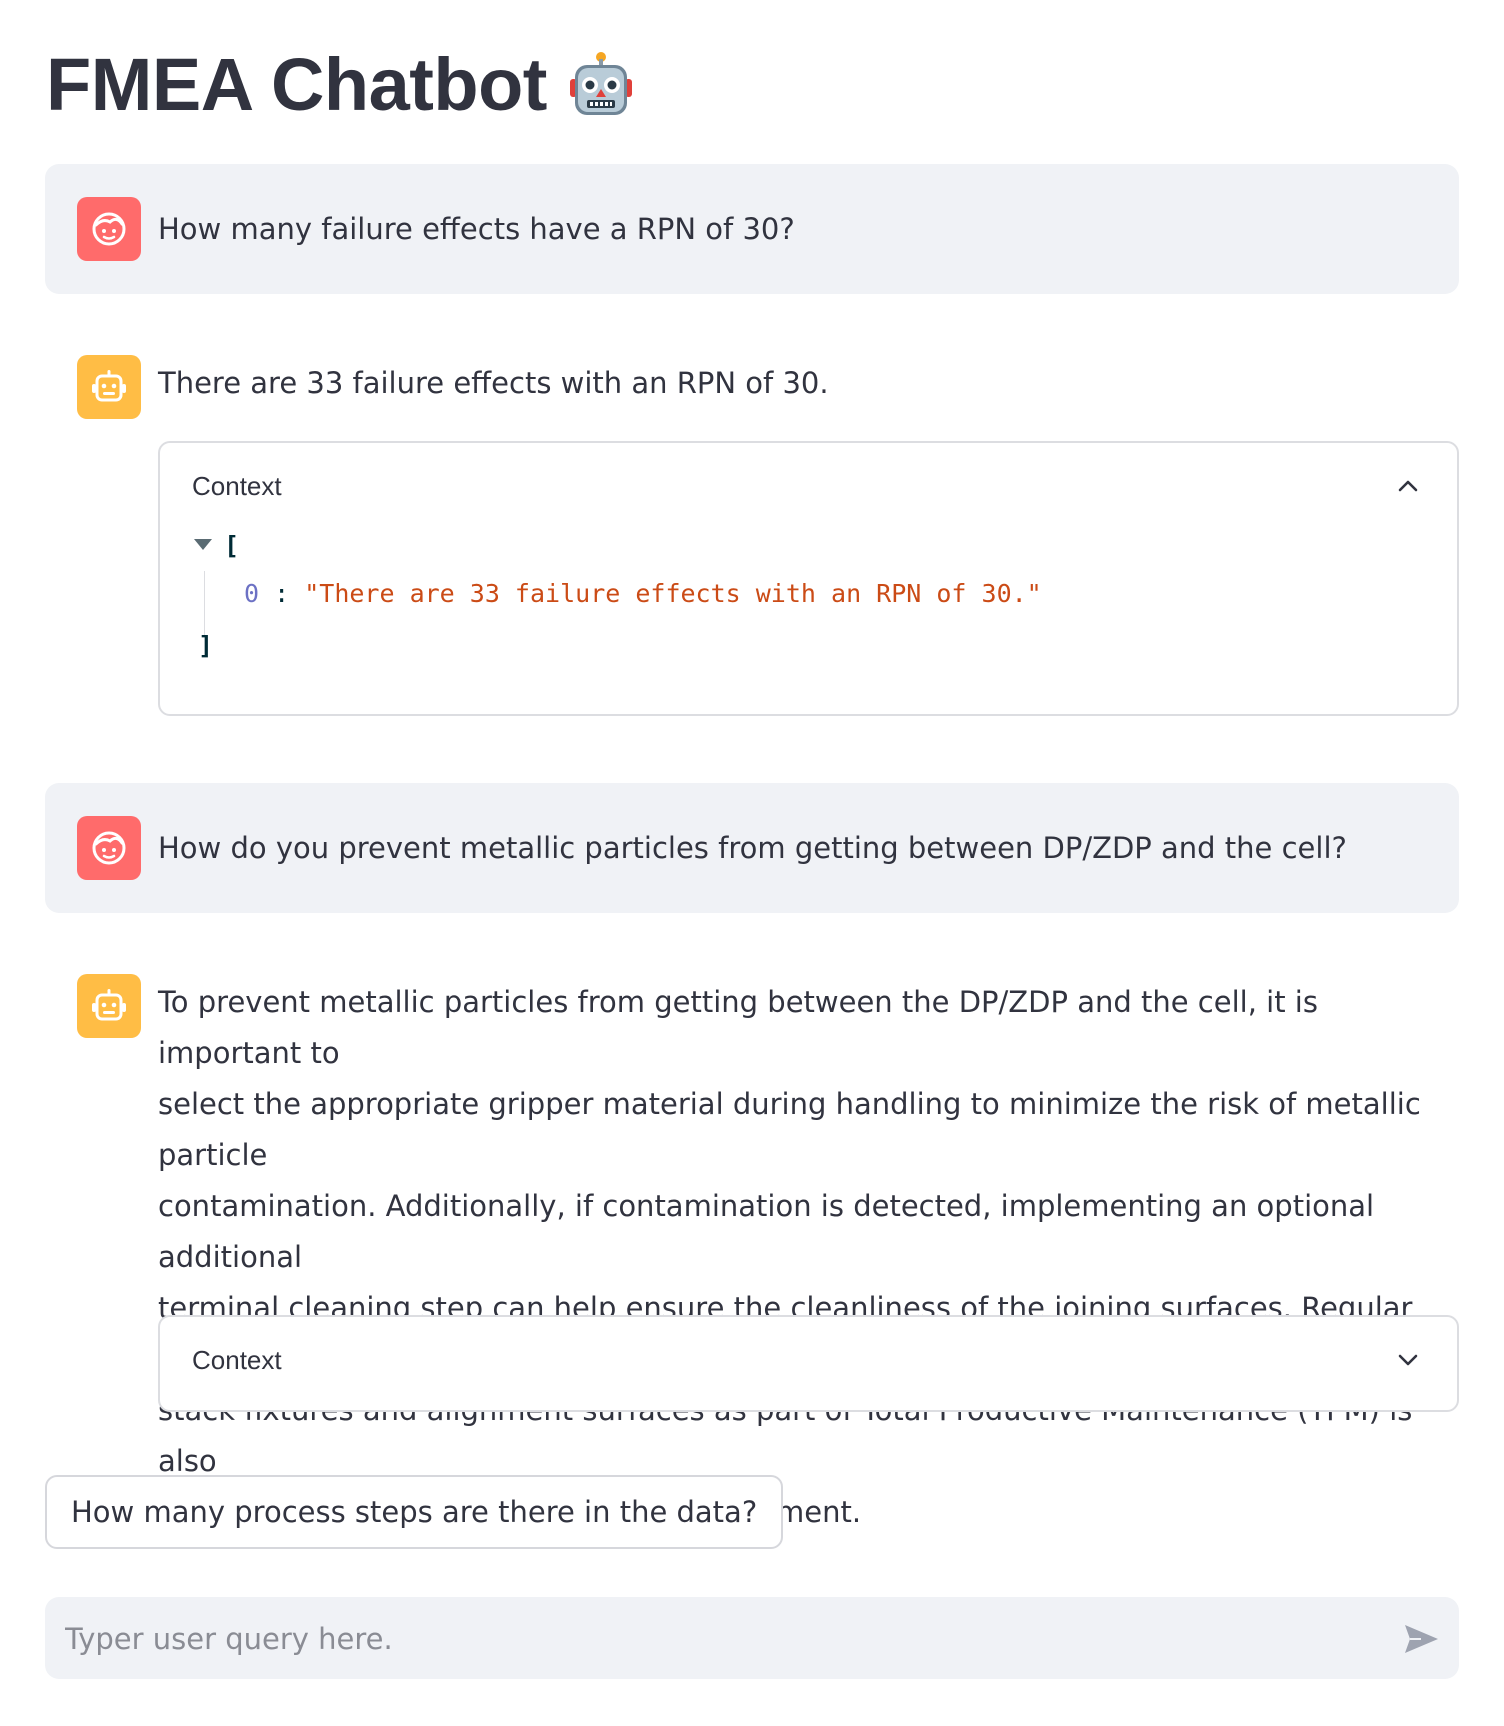 This screenshot has height=1726, width=1504. Describe the element at coordinates (1408, 1360) in the screenshot. I see `chevron-down-icon` at that location.